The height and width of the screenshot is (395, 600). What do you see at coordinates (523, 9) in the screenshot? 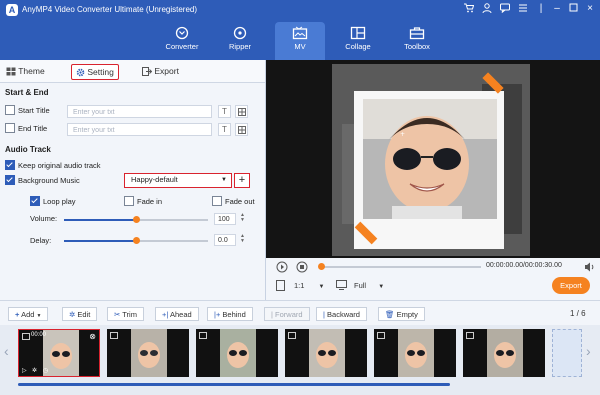
I see `menu-icon` at bounding box center [523, 9].